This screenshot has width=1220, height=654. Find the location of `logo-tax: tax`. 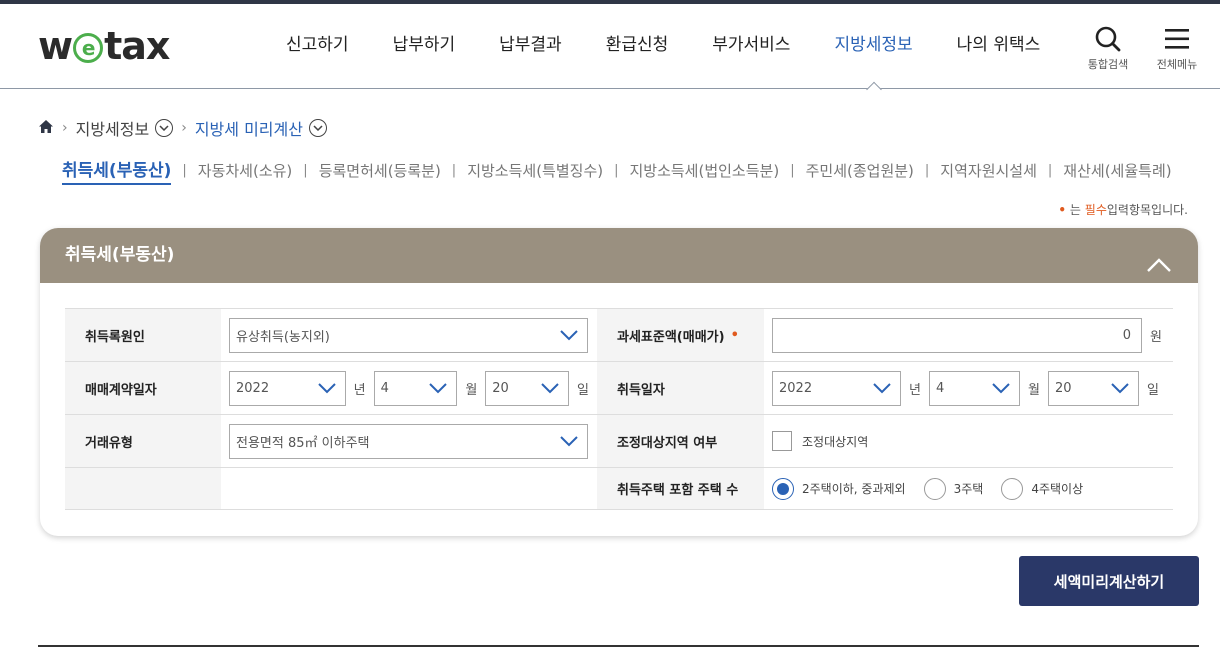

logo-tax: tax is located at coordinates (137, 46).